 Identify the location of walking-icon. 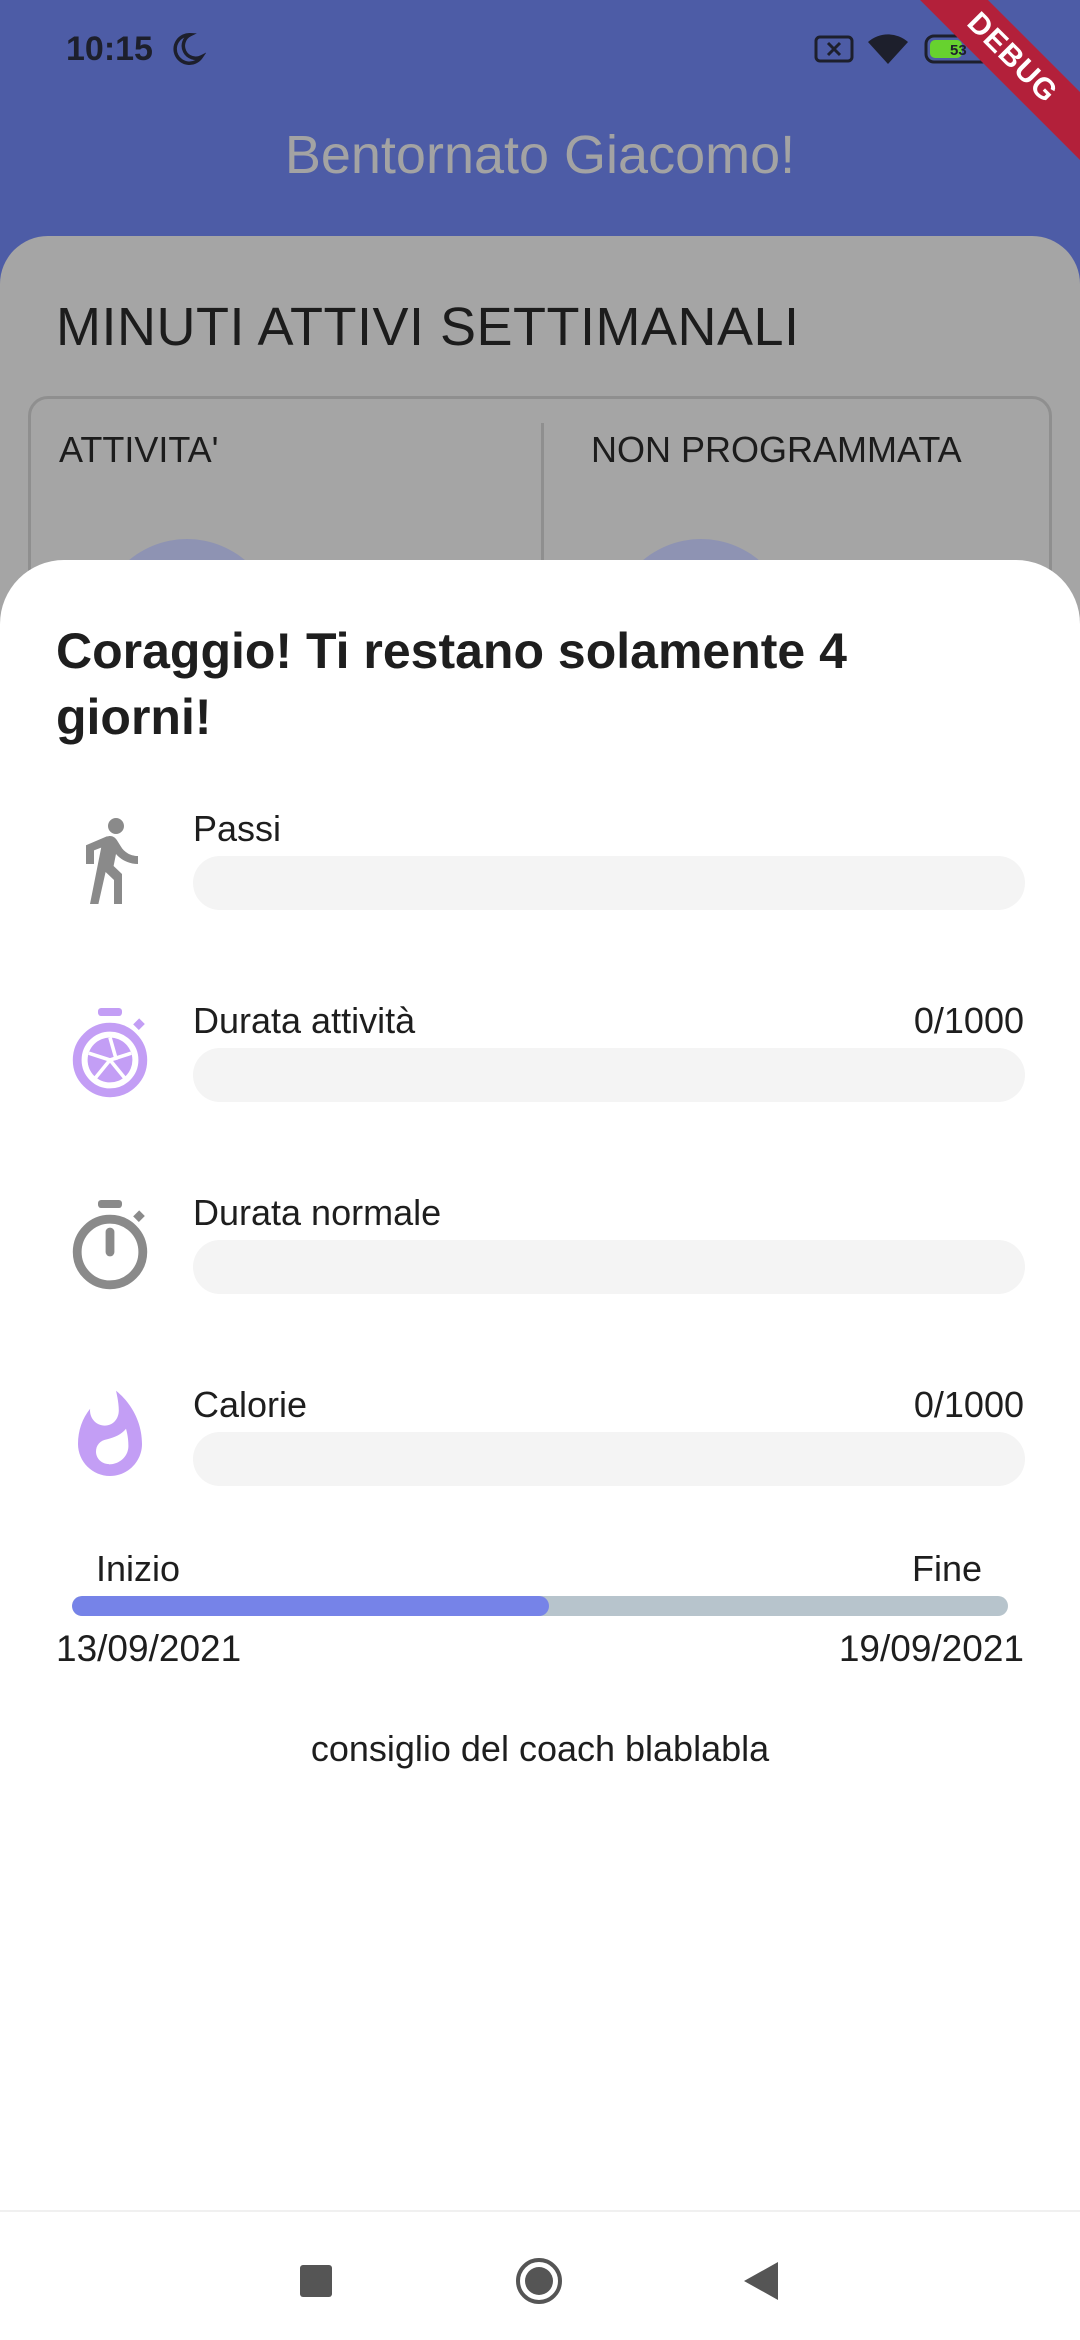
(112, 861).